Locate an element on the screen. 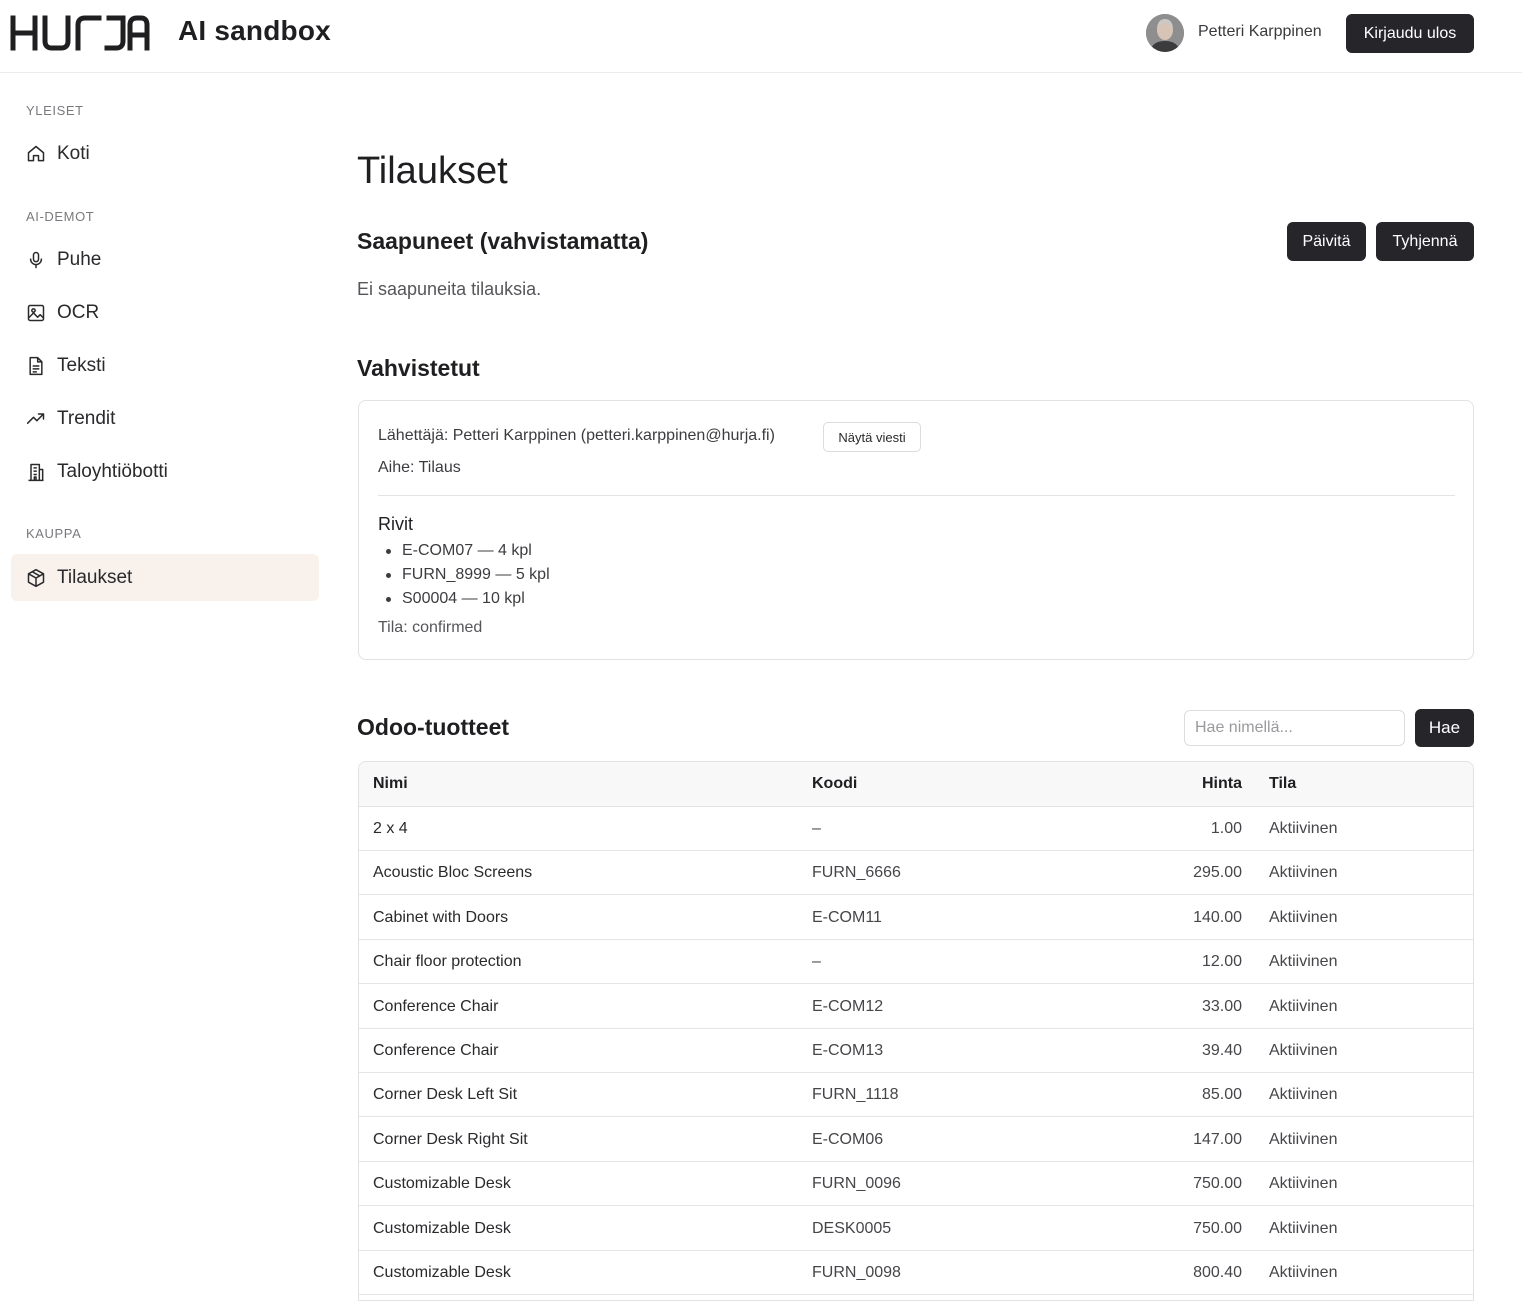 This screenshot has height=1301, width=1522. incoming-orders-title: Saapuneet (vahvistamatta) is located at coordinates (503, 241).